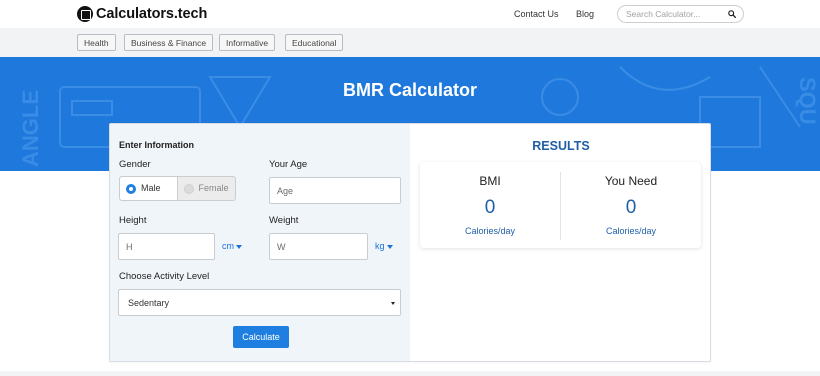 This screenshot has height=376, width=820. I want to click on gender-radio-group: Male Female, so click(177, 188).